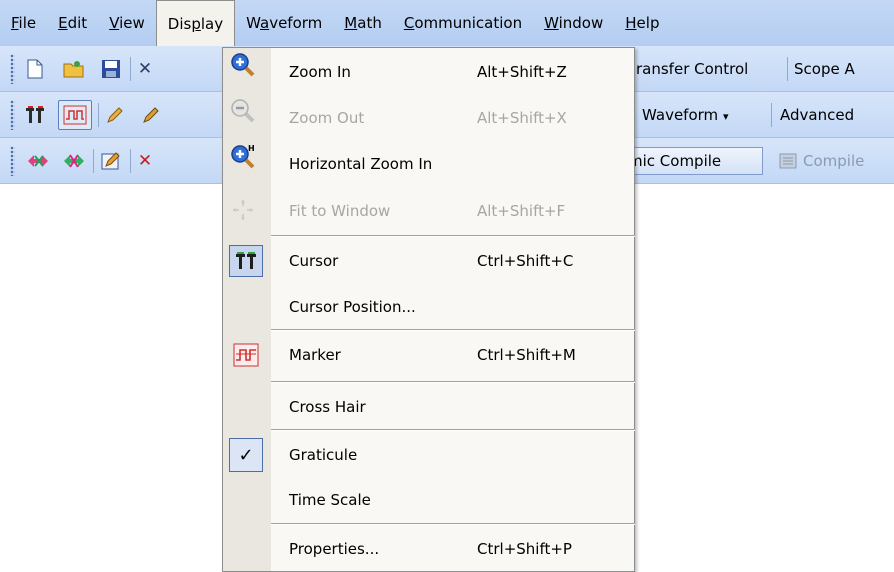 Image resolution: width=894 pixels, height=572 pixels. I want to click on menu-window: Window, so click(573, 23).